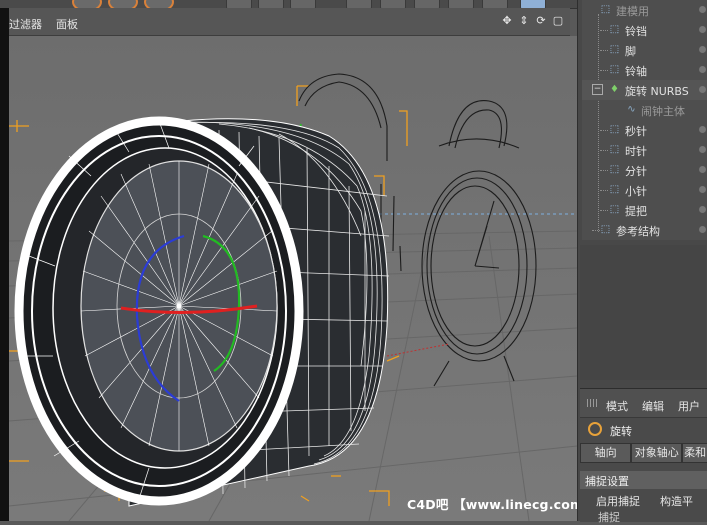 This screenshot has height=525, width=707. What do you see at coordinates (541, 21) in the screenshot?
I see `rotate-view-icon: ⟳` at bounding box center [541, 21].